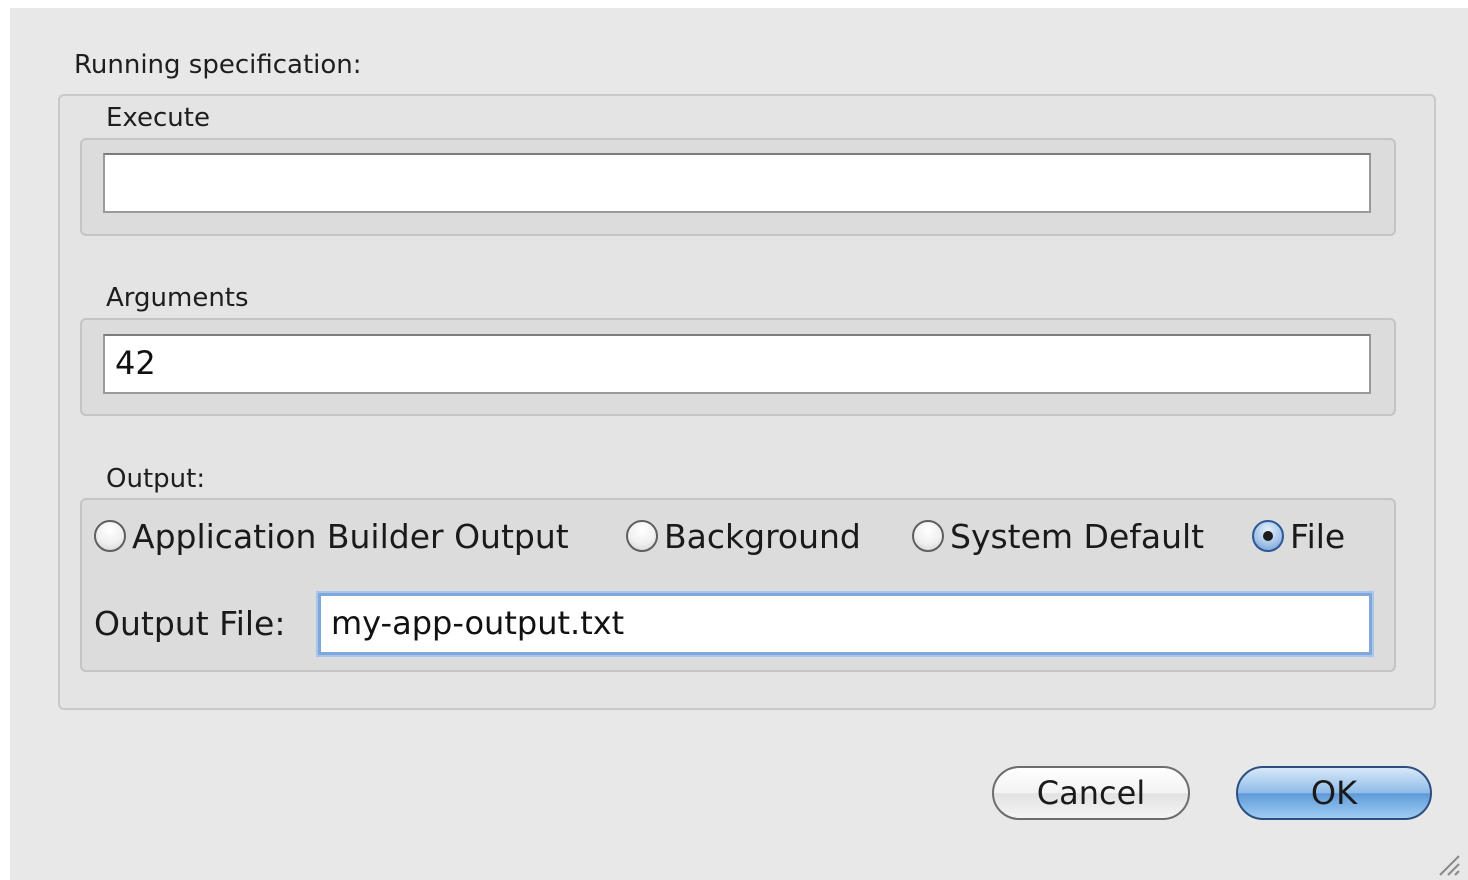  What do you see at coordinates (350, 536) in the screenshot?
I see `radio-label: Application Builder Output` at bounding box center [350, 536].